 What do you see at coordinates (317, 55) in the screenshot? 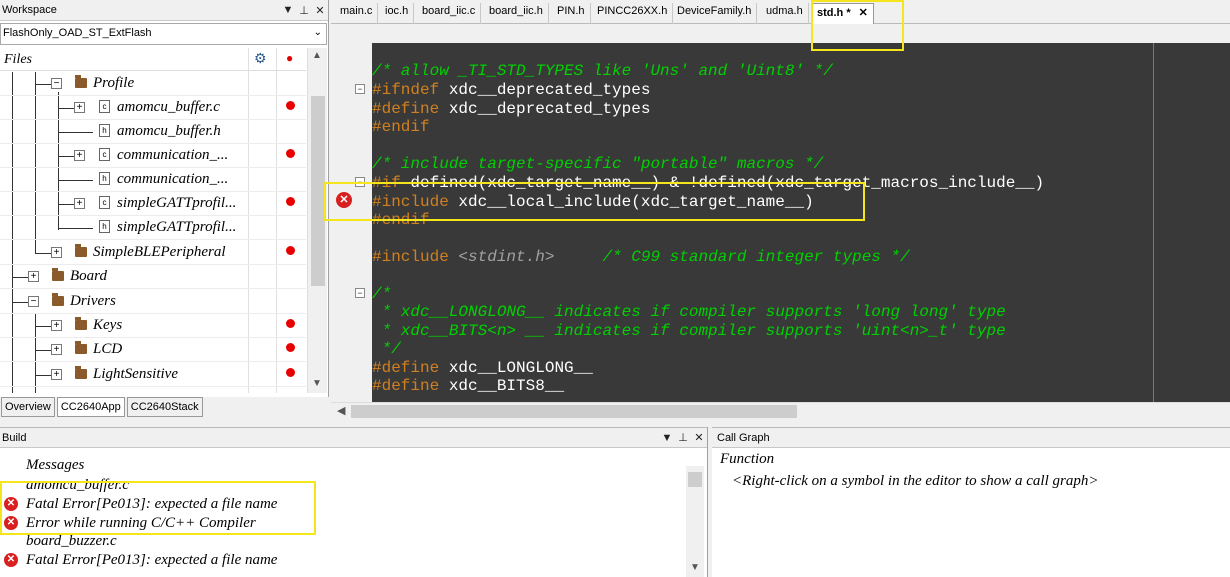
I see `scroll-up-icon: ▲` at bounding box center [317, 55].